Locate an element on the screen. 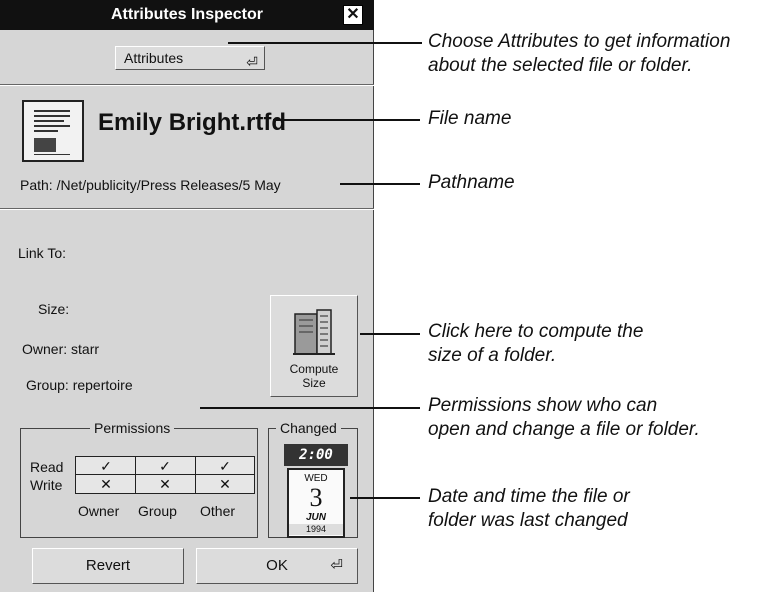 Image resolution: width=782 pixels, height=592 pixels. owner-read-checkbox: ✓ is located at coordinates (106, 466).